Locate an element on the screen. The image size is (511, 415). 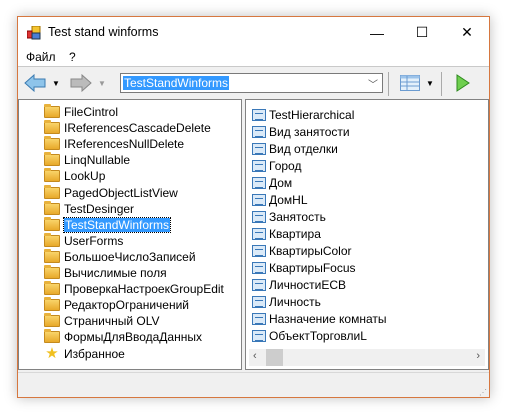
list-item: Город is located at coordinates (276, 165).